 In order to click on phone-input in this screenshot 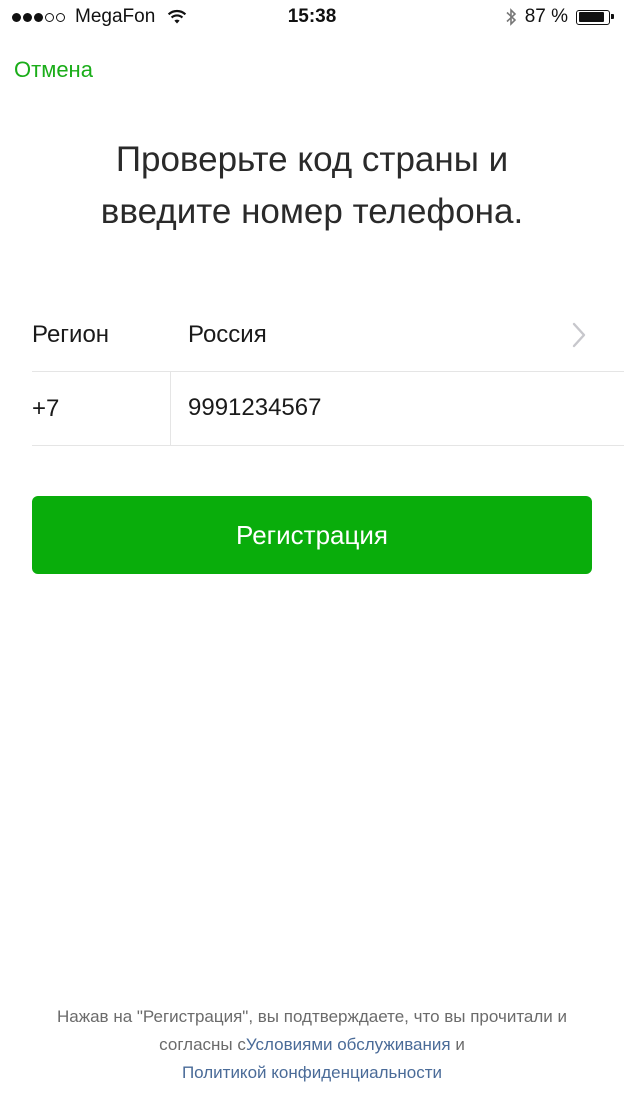, I will do `click(388, 408)`.